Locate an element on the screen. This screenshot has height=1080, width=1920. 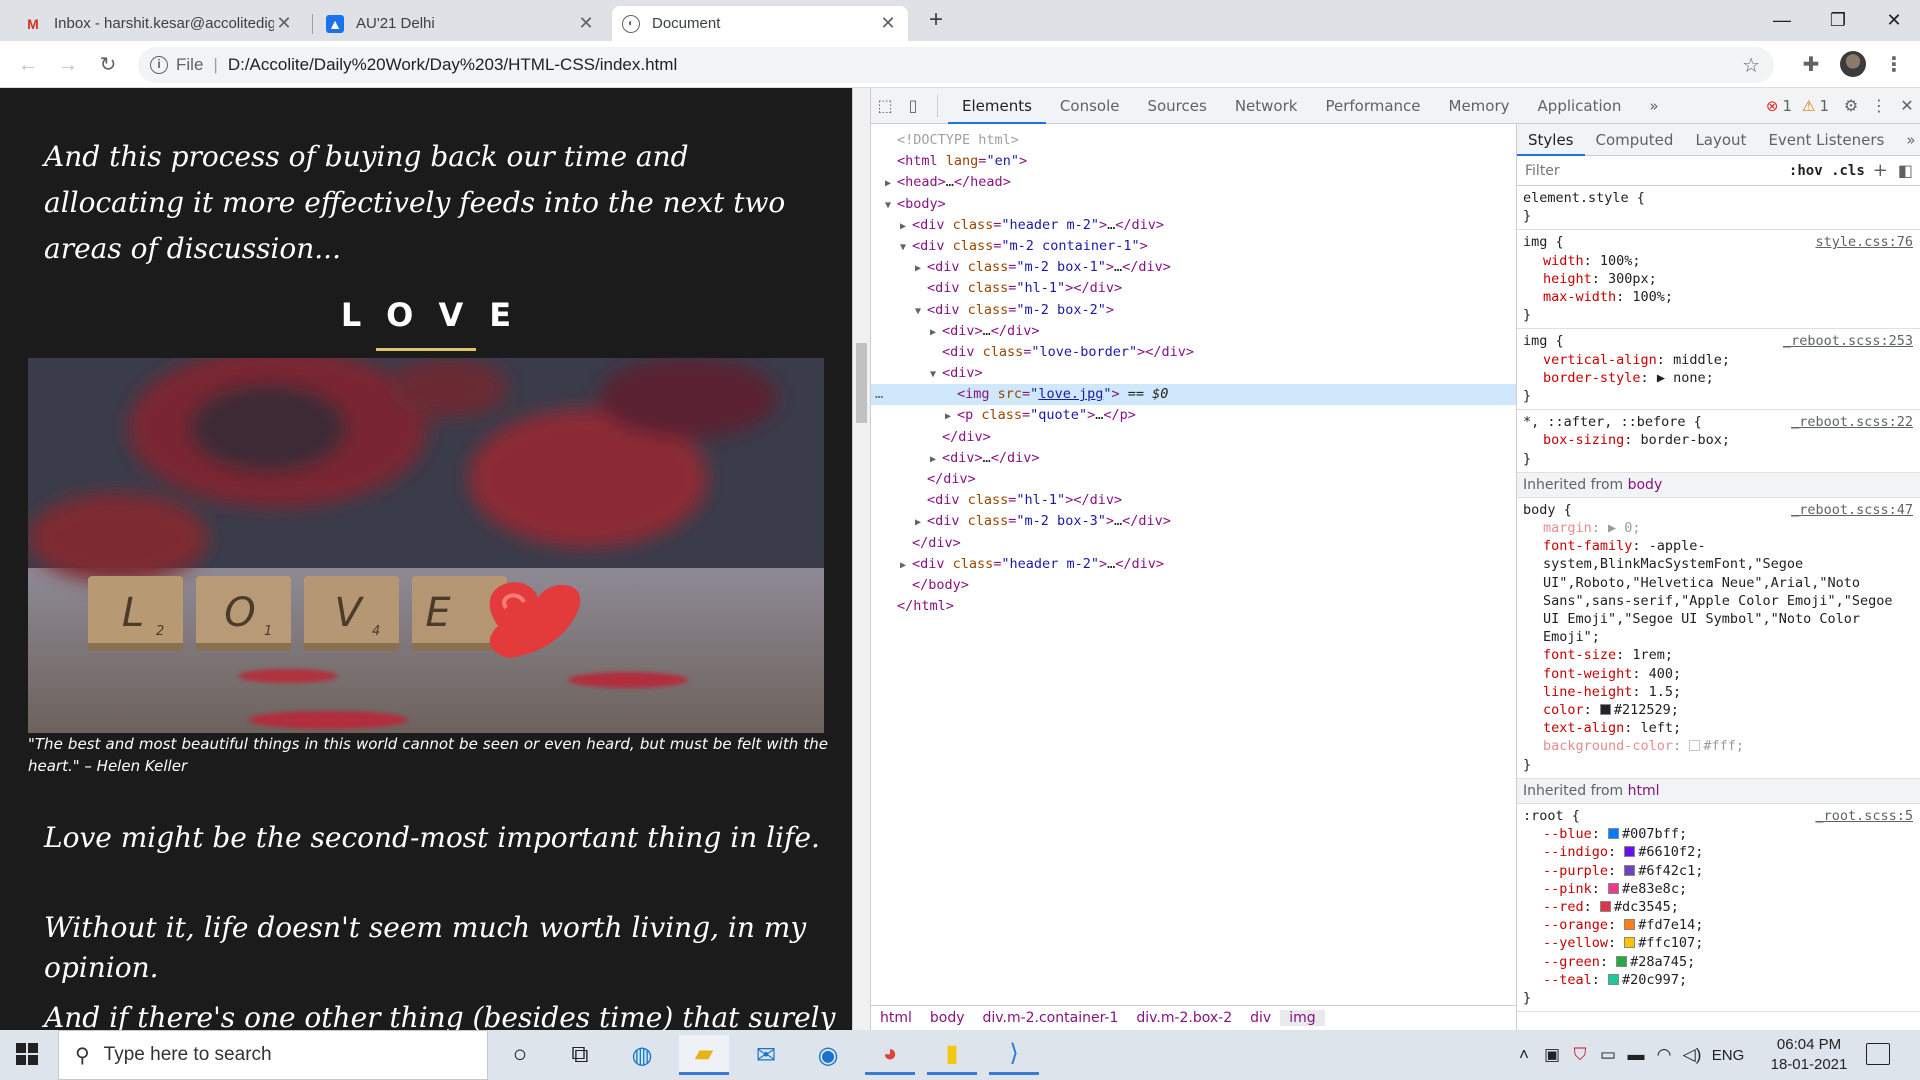
breadcrumb-item: img is located at coordinates (1302, 1018).